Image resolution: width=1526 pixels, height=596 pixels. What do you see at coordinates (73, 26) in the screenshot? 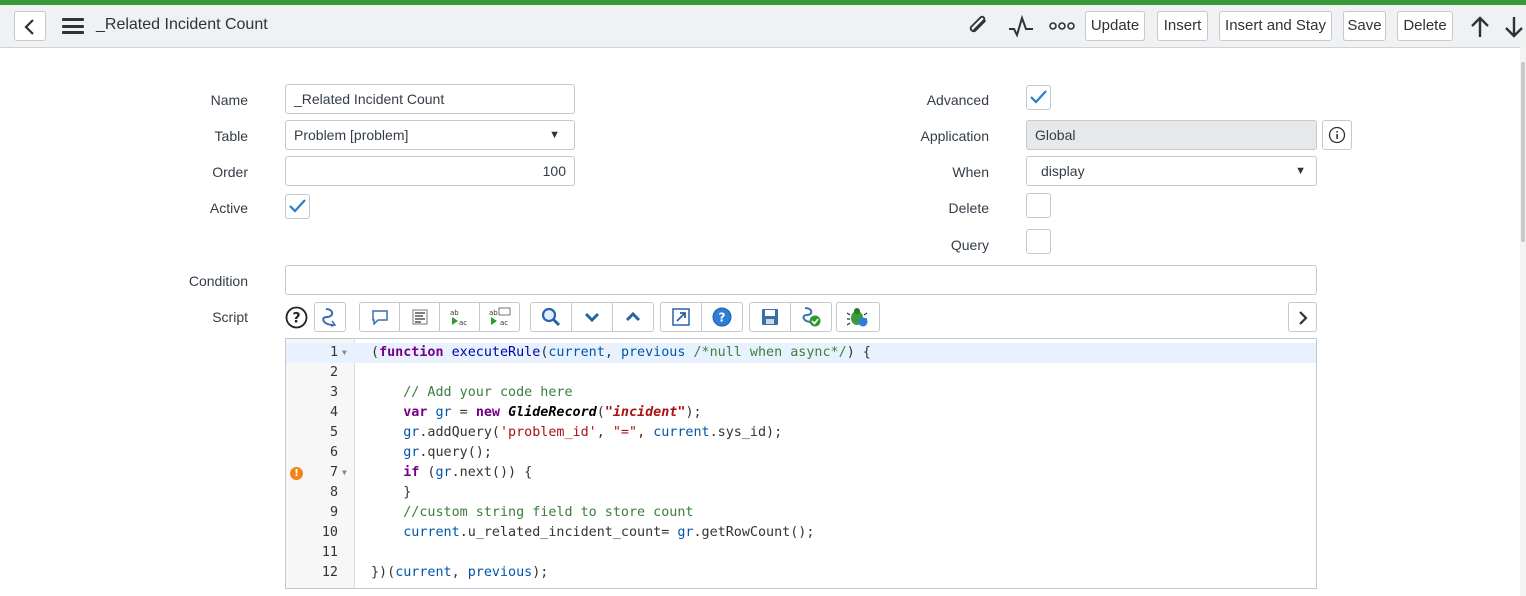
I see `menu-icon` at bounding box center [73, 26].